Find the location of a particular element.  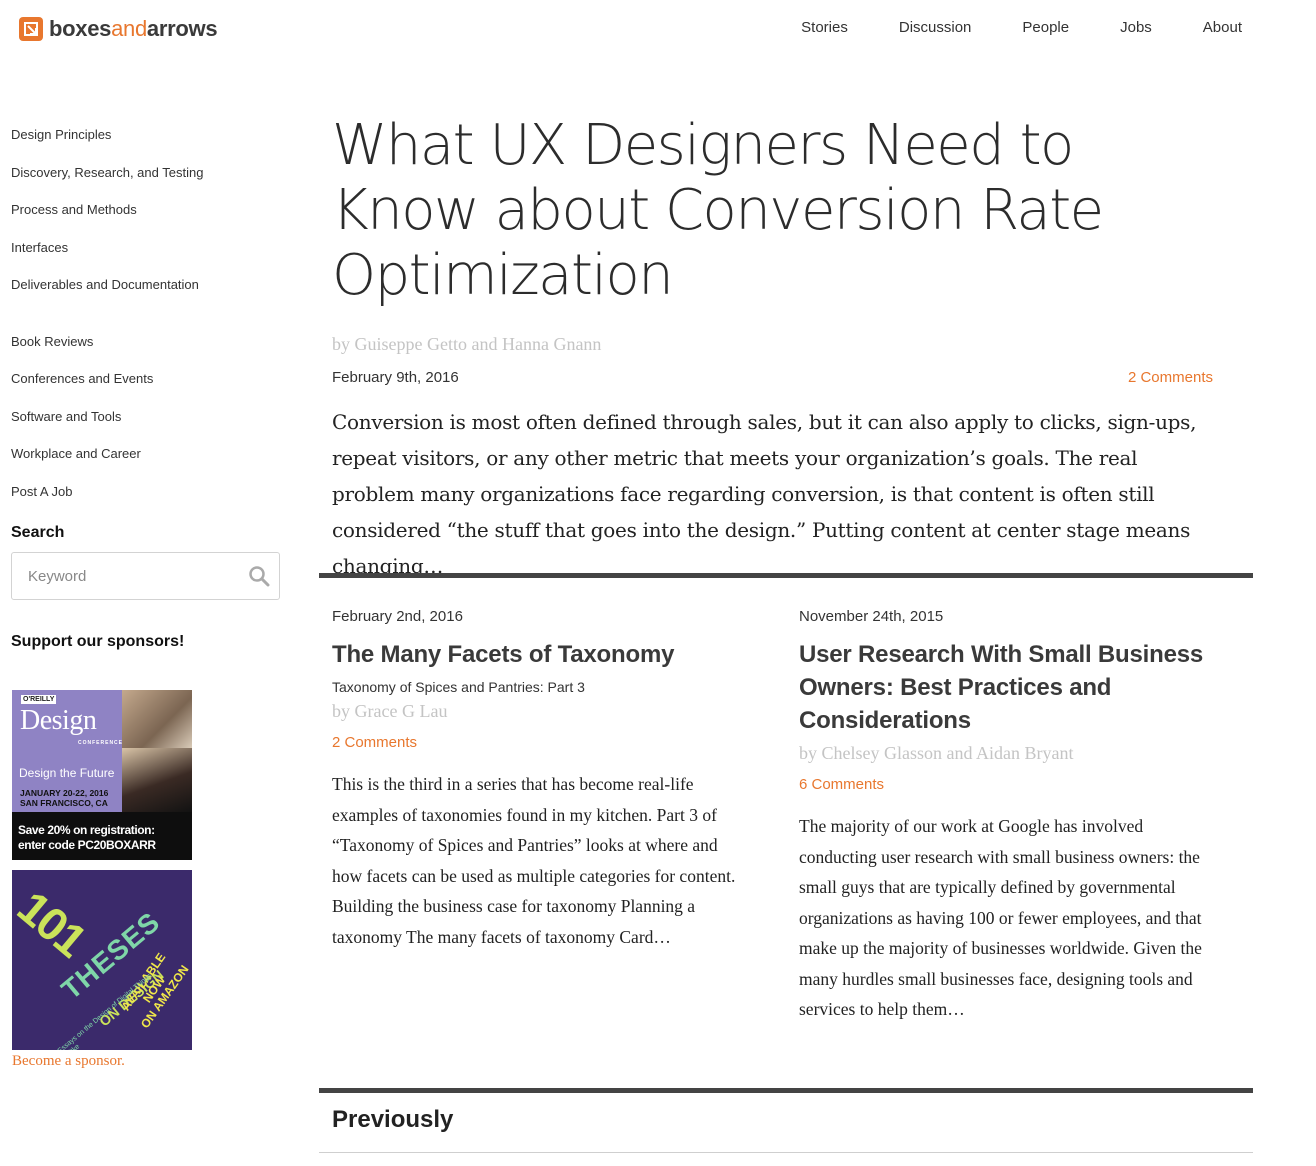

previously-heading: Previously is located at coordinates (393, 1119).